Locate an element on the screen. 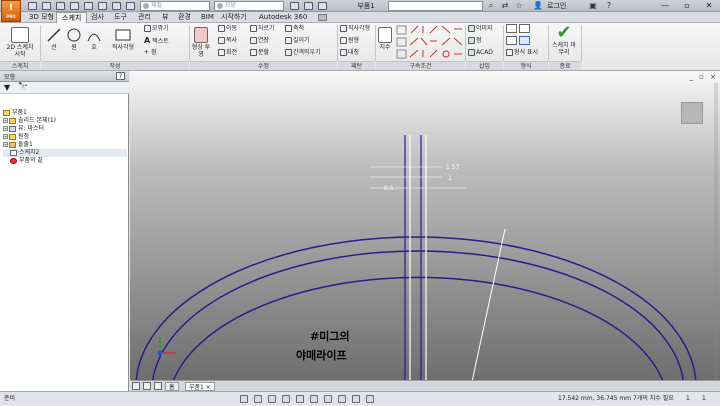 The height and width of the screenshot is (406, 720). select-icon is located at coordinates (116, 6).